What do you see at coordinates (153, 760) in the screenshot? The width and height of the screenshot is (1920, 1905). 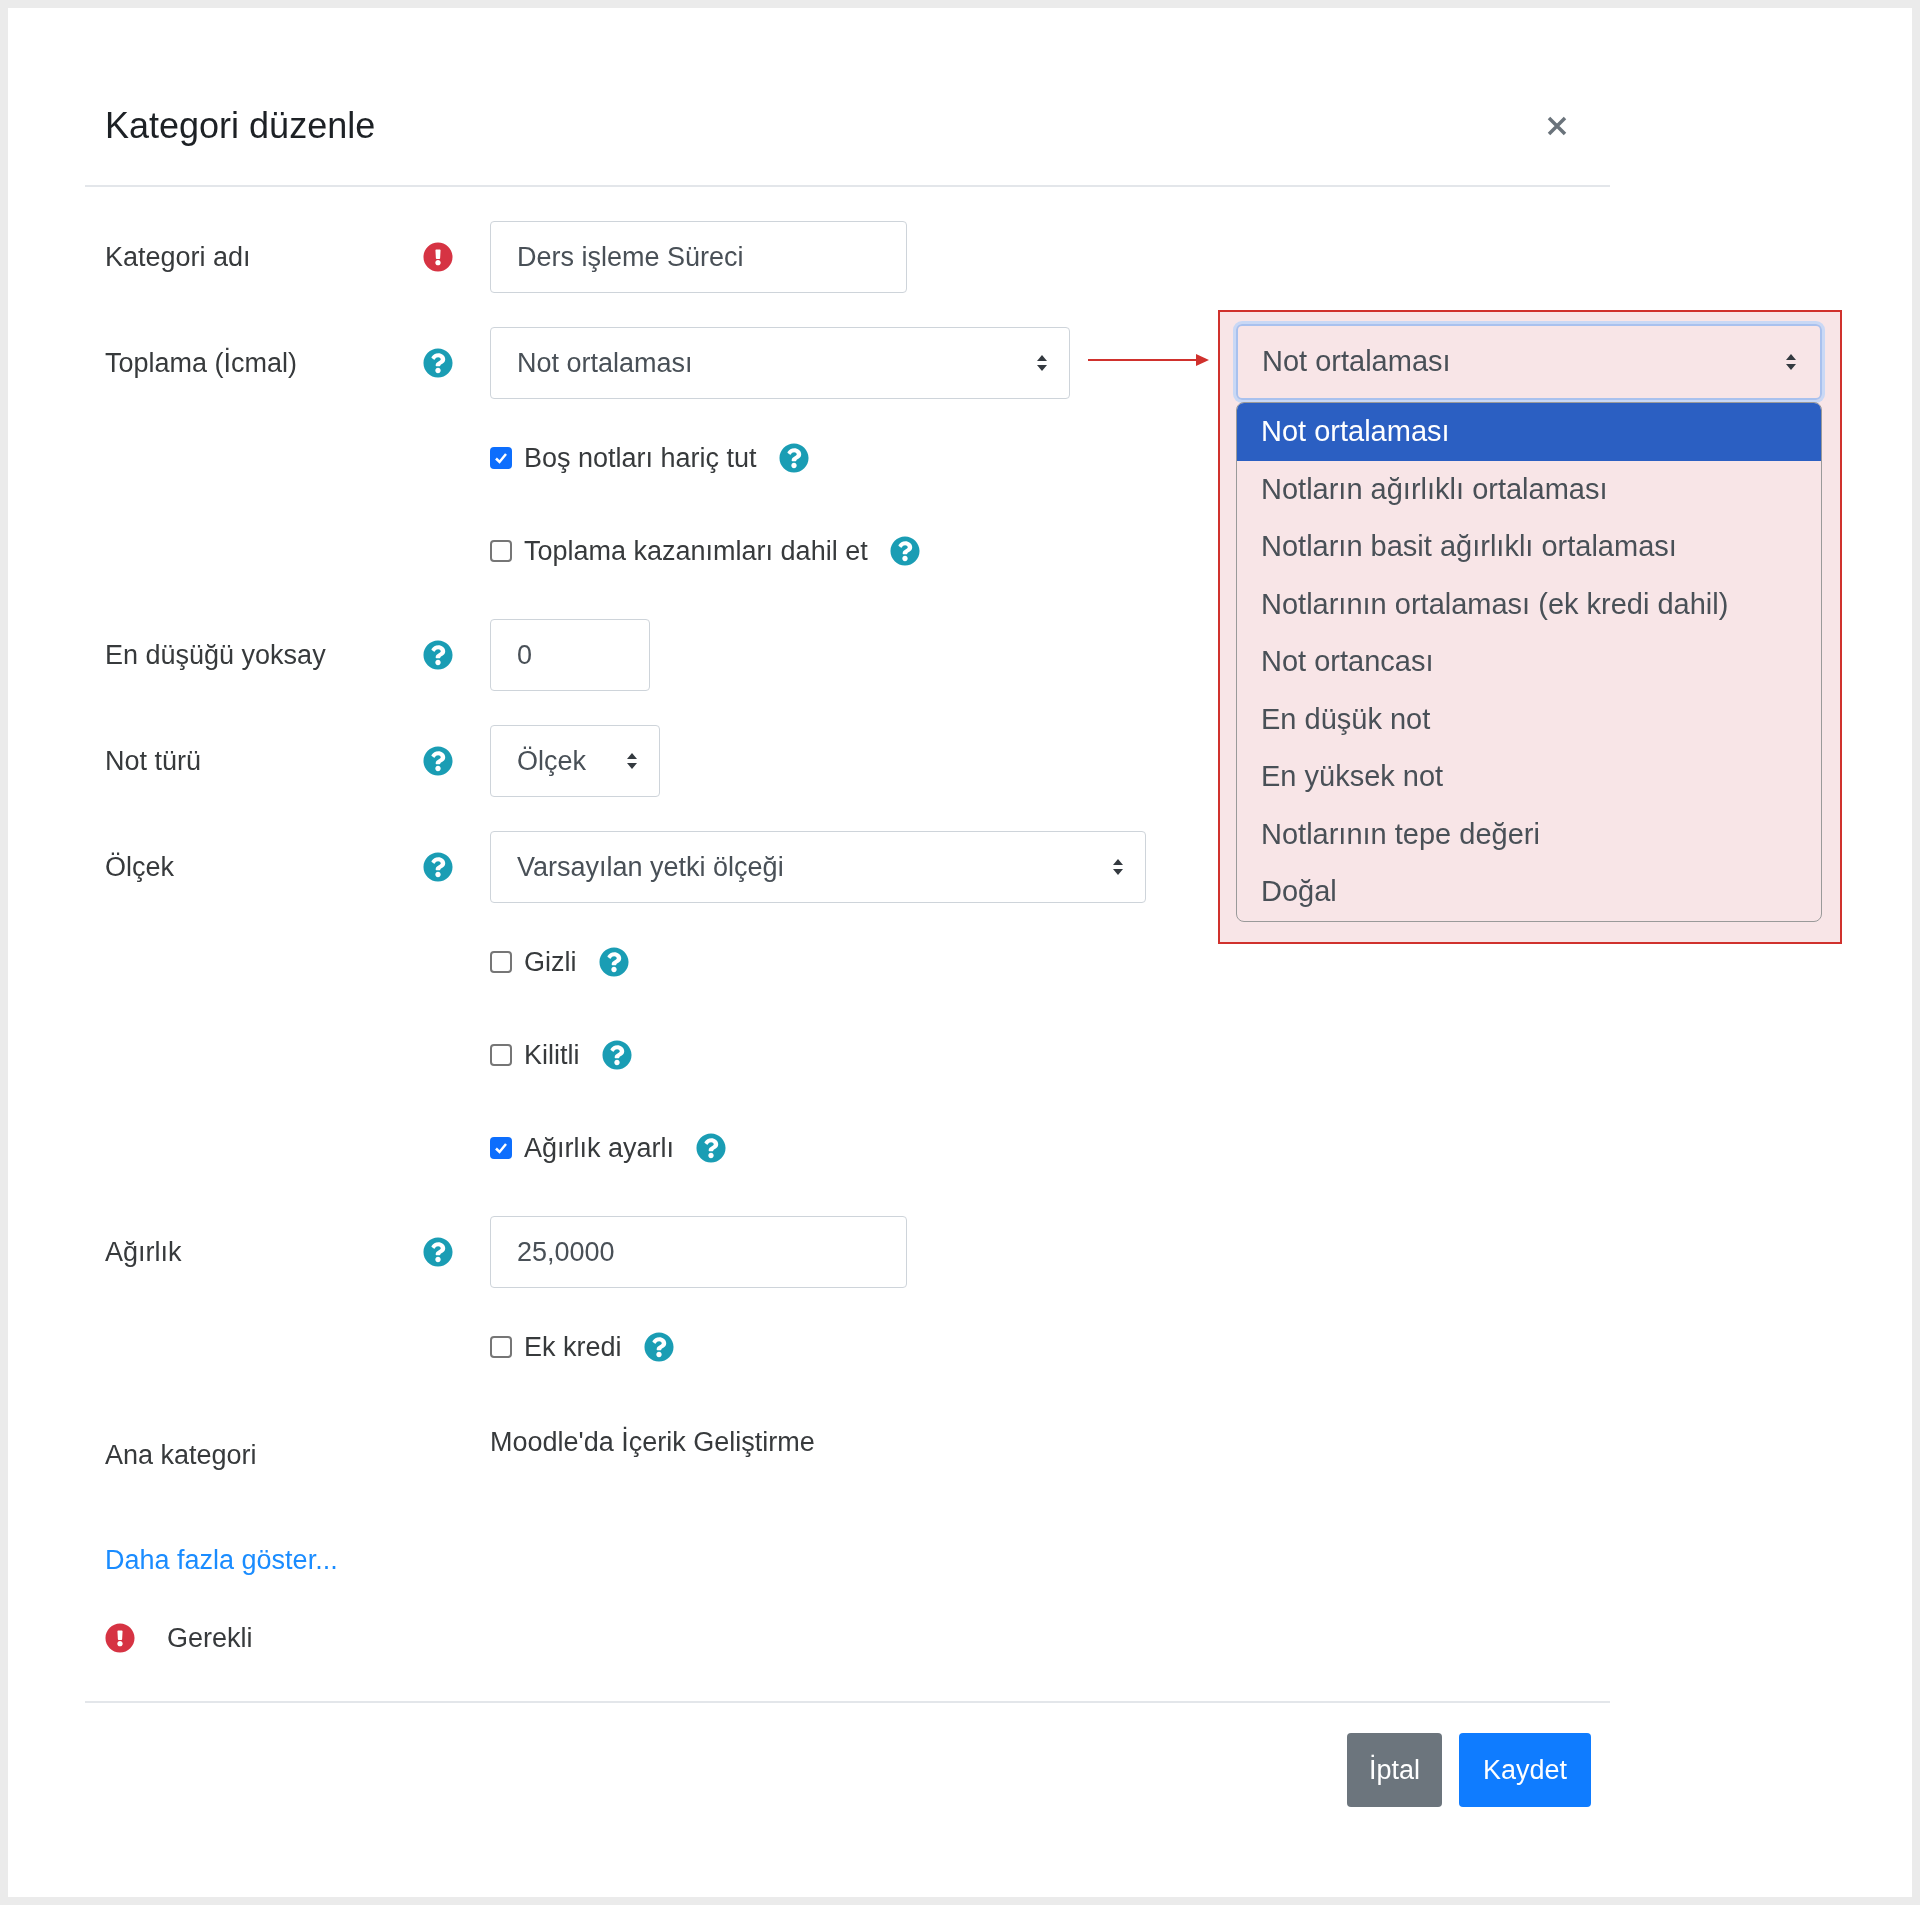 I see `field-label: Not türü` at bounding box center [153, 760].